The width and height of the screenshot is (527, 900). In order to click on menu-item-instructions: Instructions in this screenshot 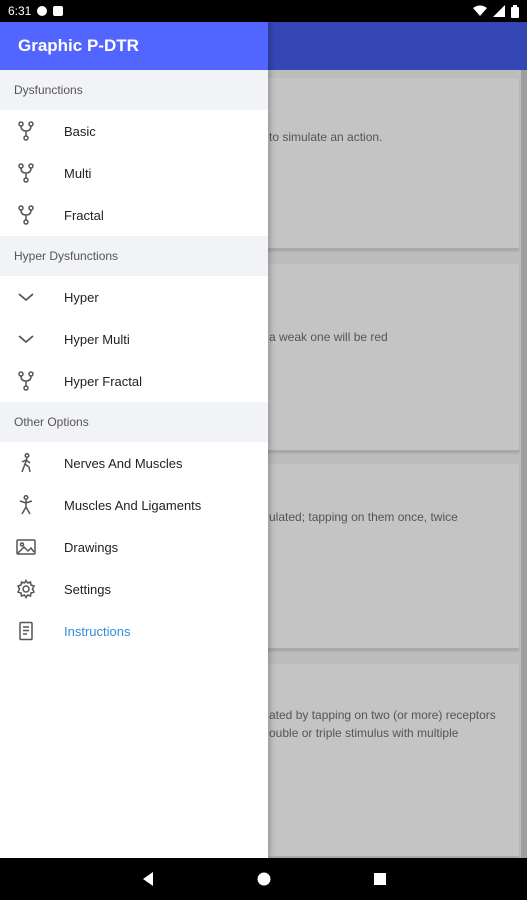, I will do `click(134, 631)`.